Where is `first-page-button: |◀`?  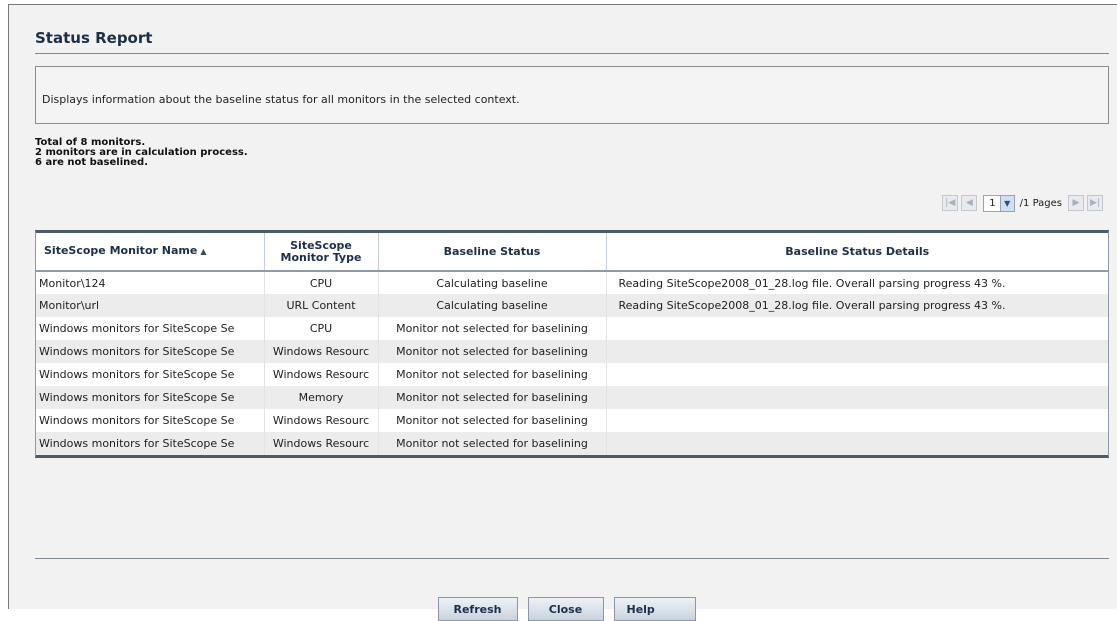 first-page-button: |◀ is located at coordinates (950, 203).